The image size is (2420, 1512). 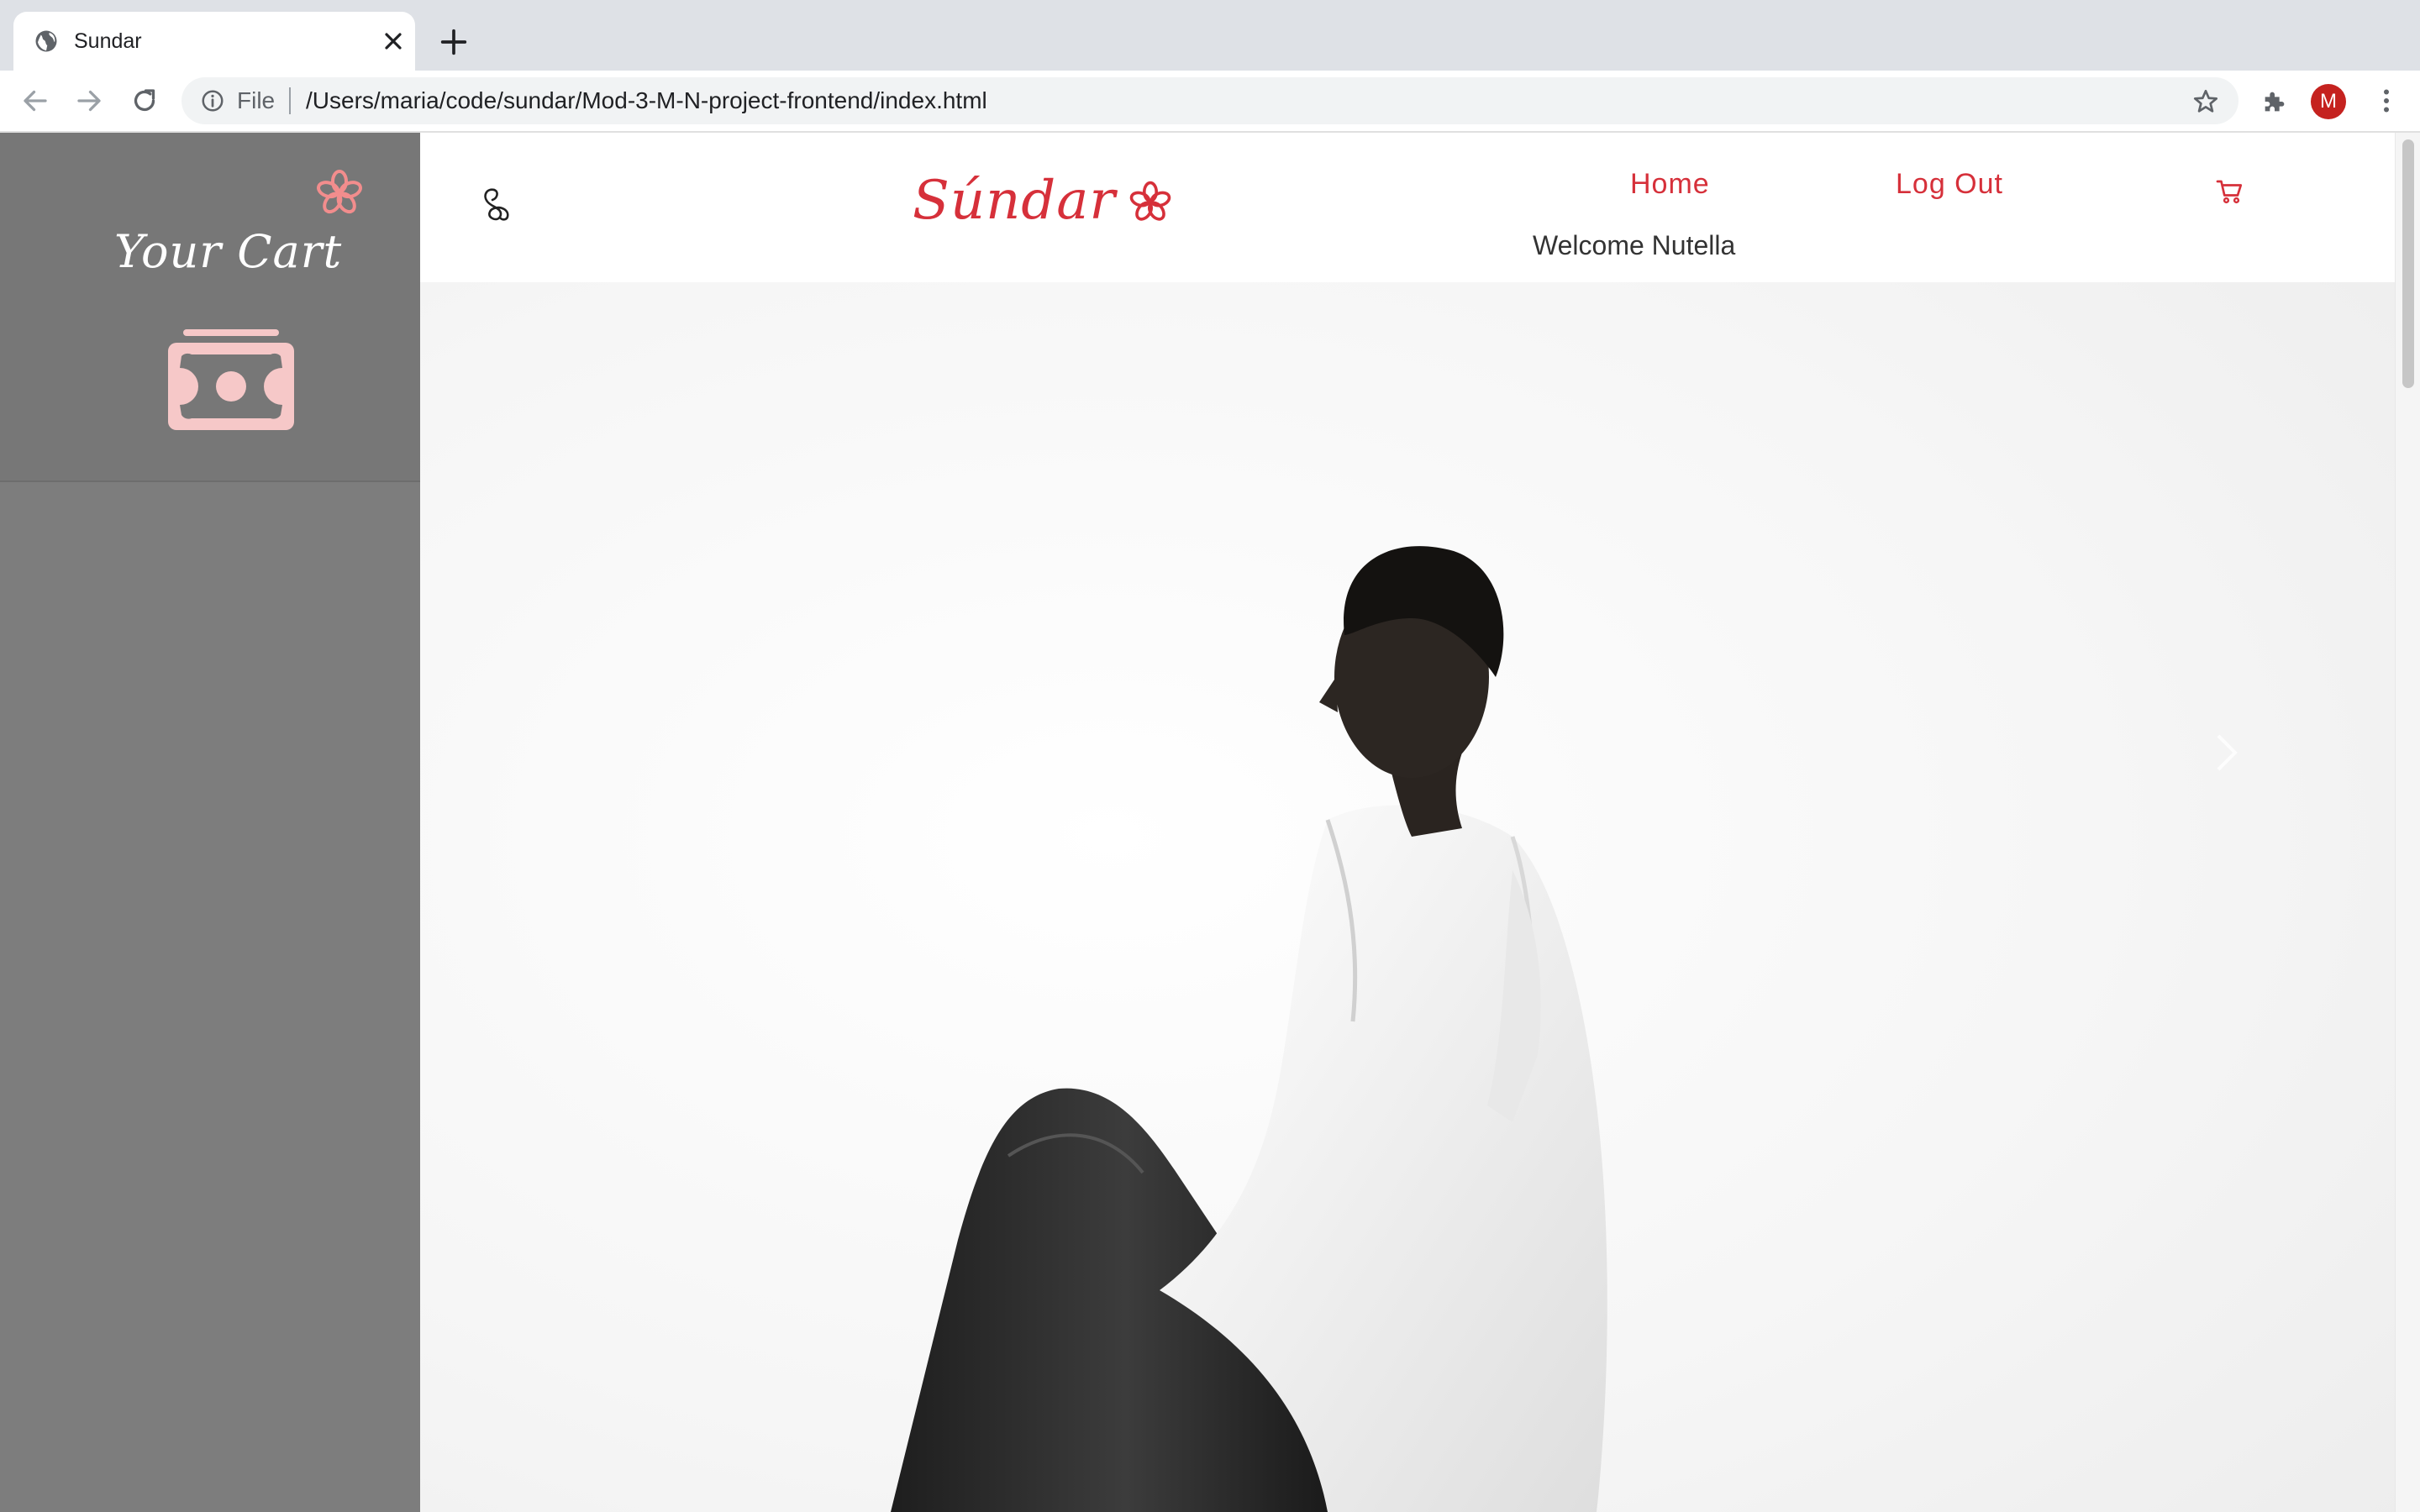 What do you see at coordinates (35, 101) in the screenshot?
I see `back-arrow-icon` at bounding box center [35, 101].